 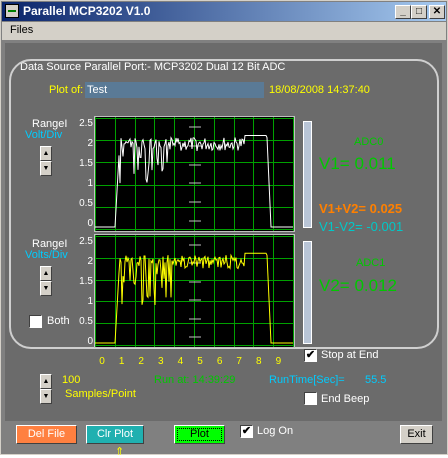 What do you see at coordinates (239, 361) in the screenshot?
I see `x-tick-label: 7` at bounding box center [239, 361].